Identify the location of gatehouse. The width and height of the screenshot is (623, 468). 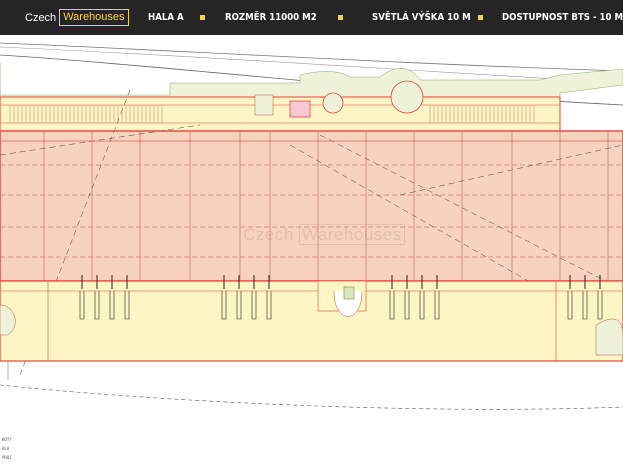
(300, 109).